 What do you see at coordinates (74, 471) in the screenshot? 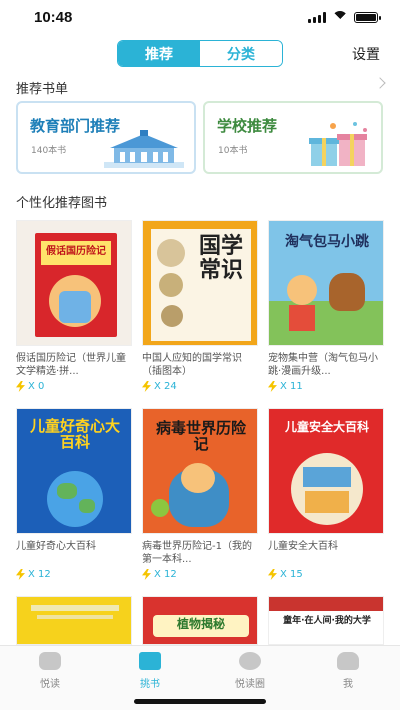
I see `book-cover: 儿童好奇心大百科` at bounding box center [74, 471].